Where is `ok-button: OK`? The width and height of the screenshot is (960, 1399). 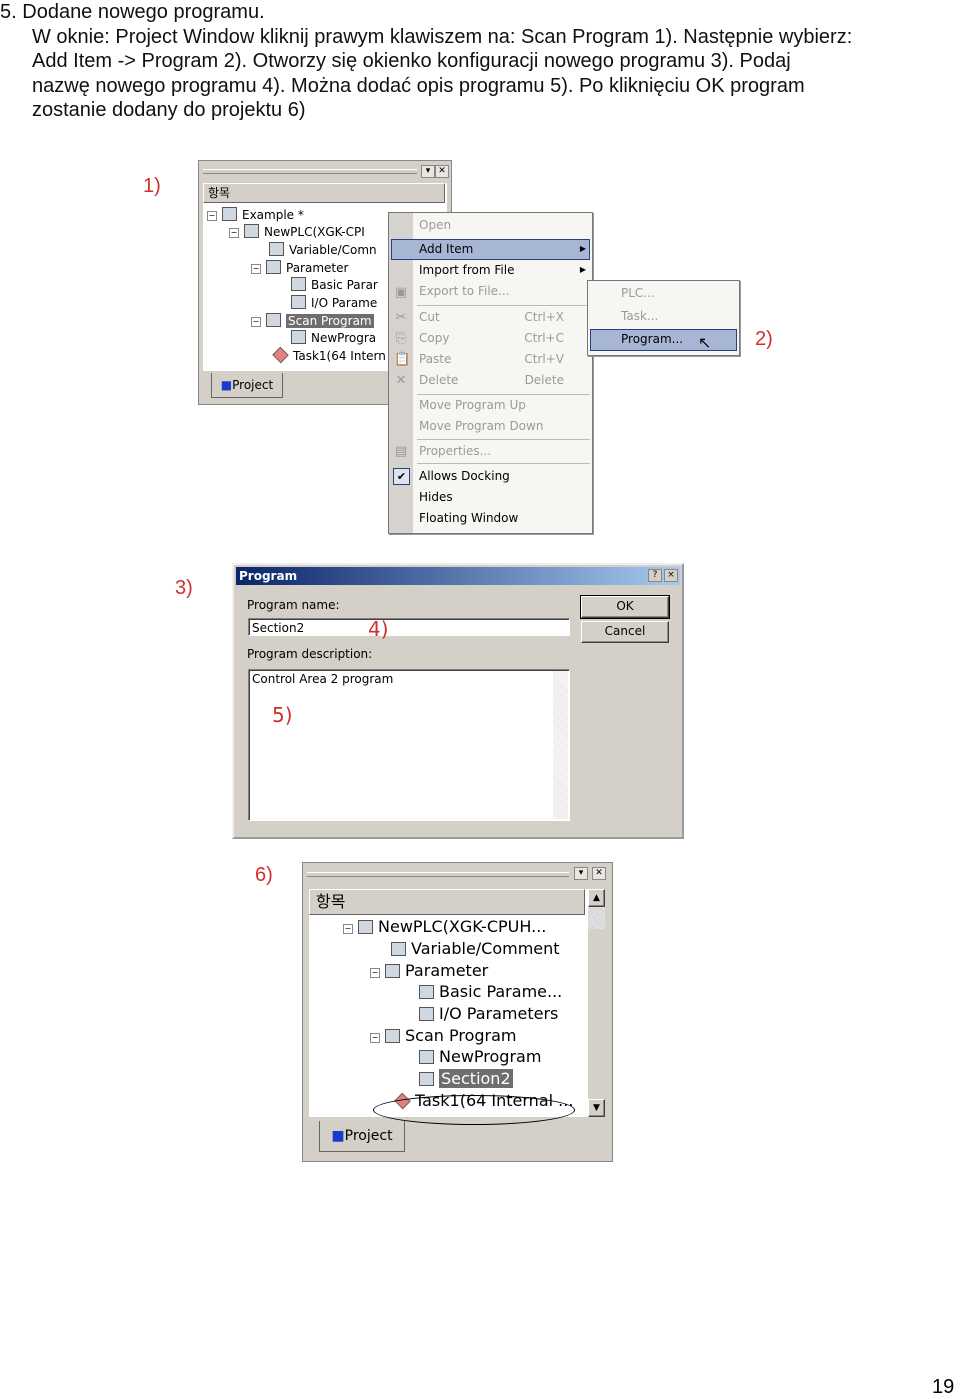
ok-button: OK is located at coordinates (625, 607).